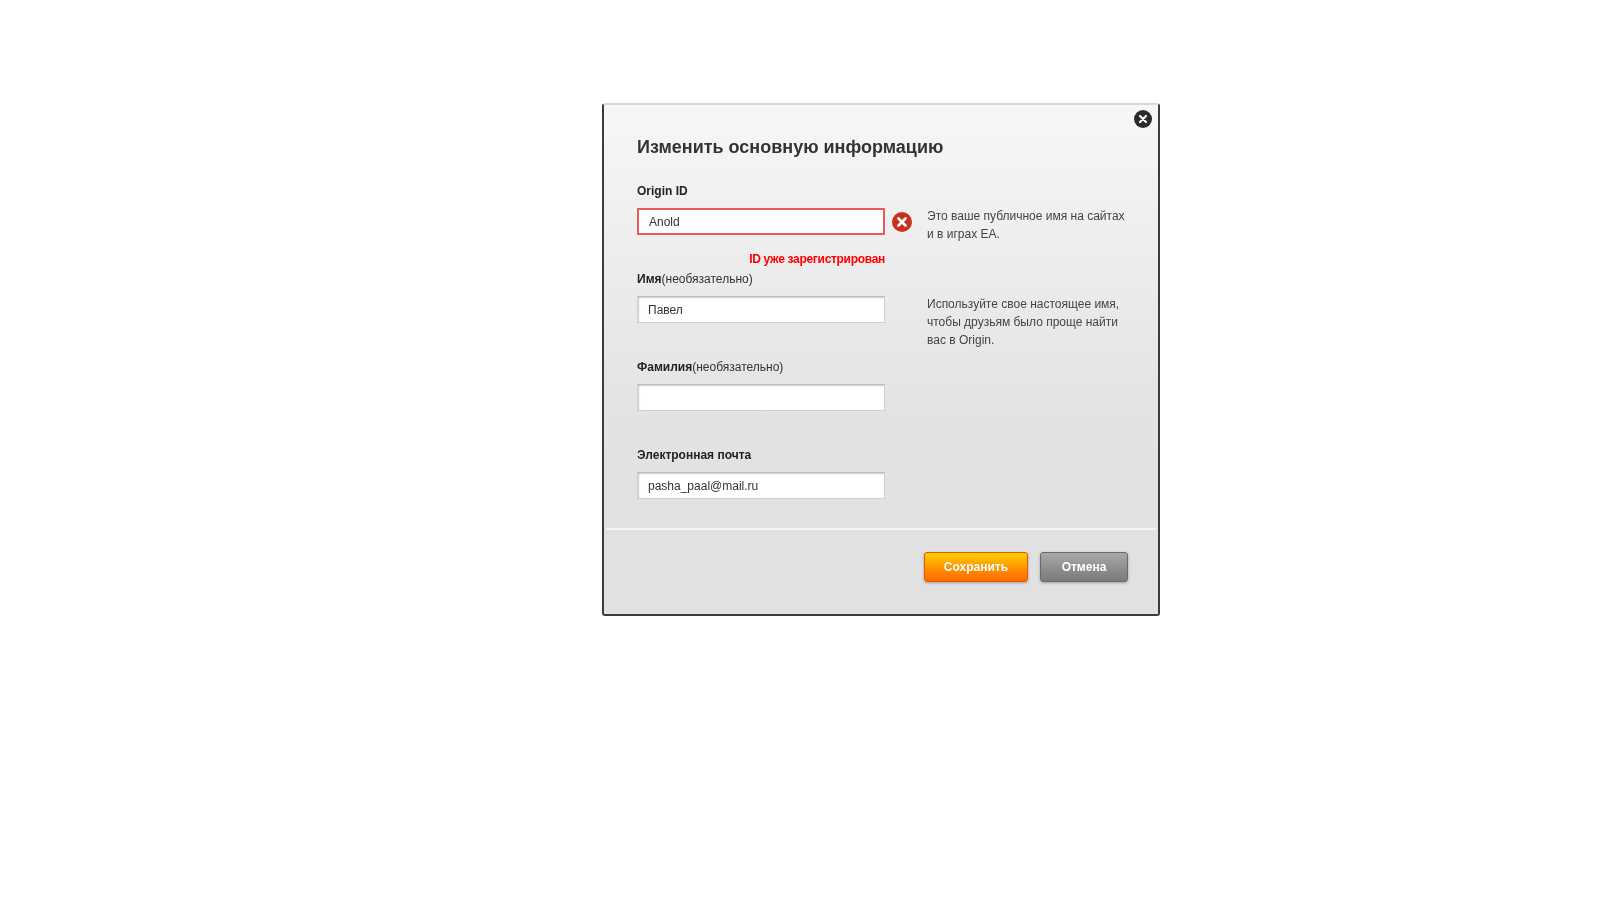  I want to click on input-field: Anold, so click(761, 221).